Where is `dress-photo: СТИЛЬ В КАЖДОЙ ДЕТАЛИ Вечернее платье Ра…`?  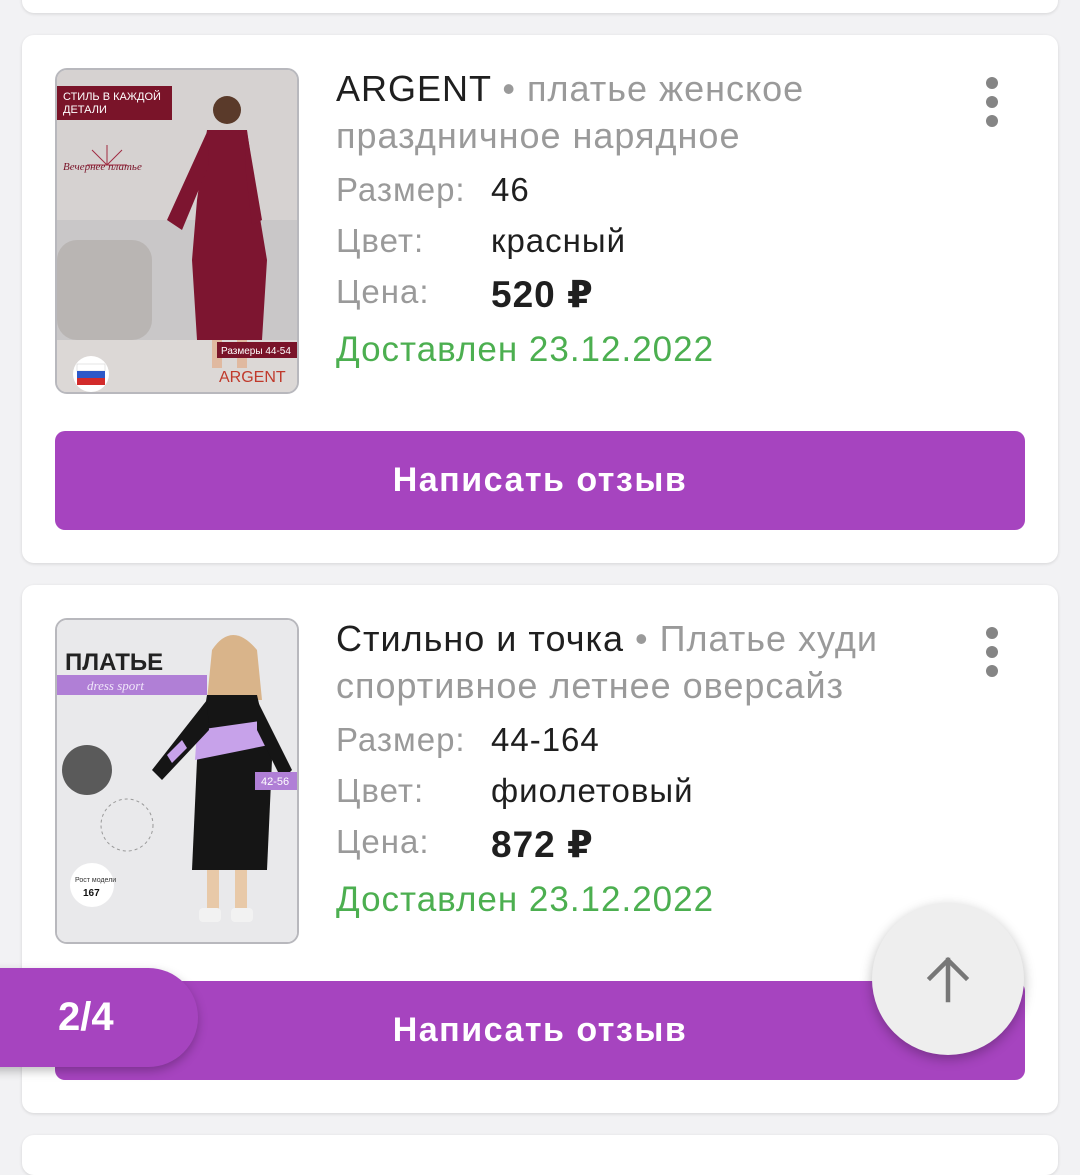 dress-photo: СТИЛЬ В КАЖДОЙ ДЕТАЛИ Вечернее платье Ра… is located at coordinates (177, 231).